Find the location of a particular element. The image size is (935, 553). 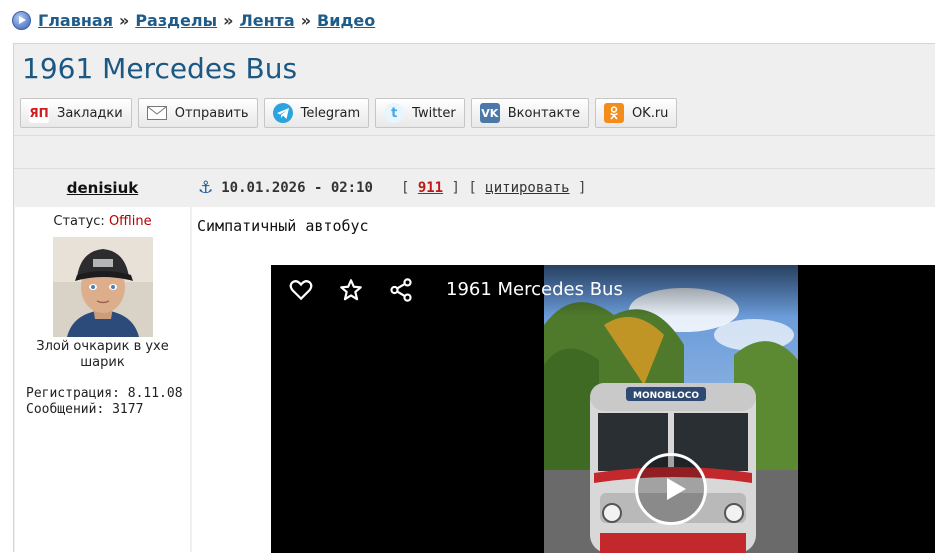

breadcrumb-video: Видео is located at coordinates (346, 20).